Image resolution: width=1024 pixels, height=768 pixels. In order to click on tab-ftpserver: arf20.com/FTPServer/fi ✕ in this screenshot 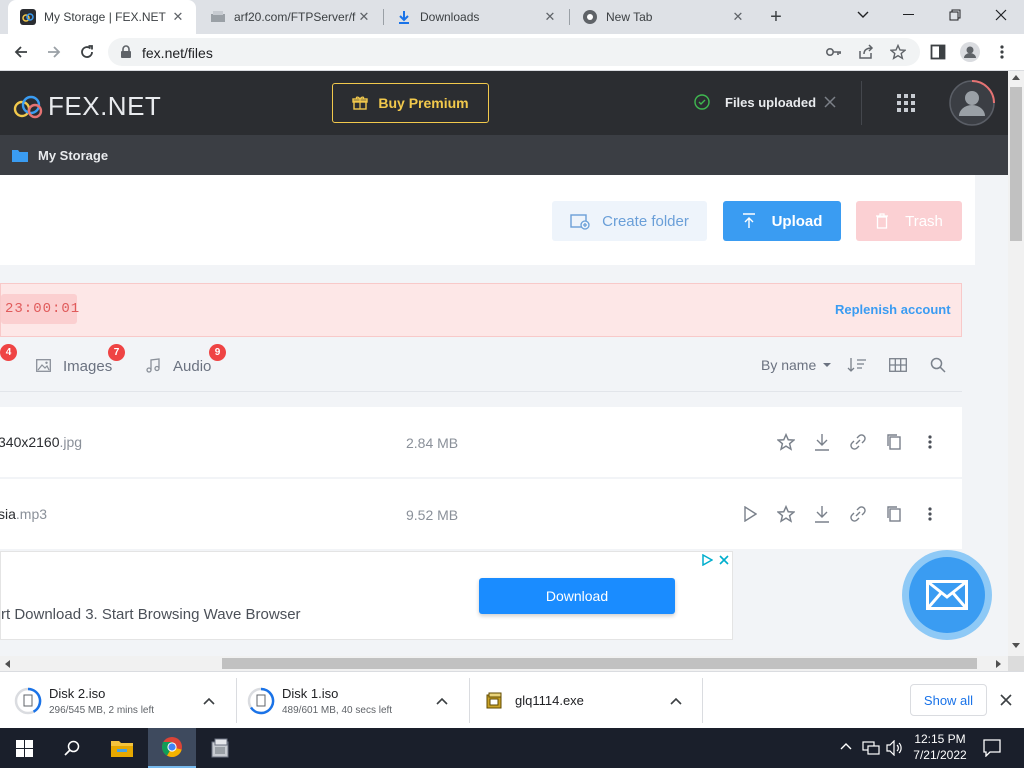, I will do `click(290, 17)`.